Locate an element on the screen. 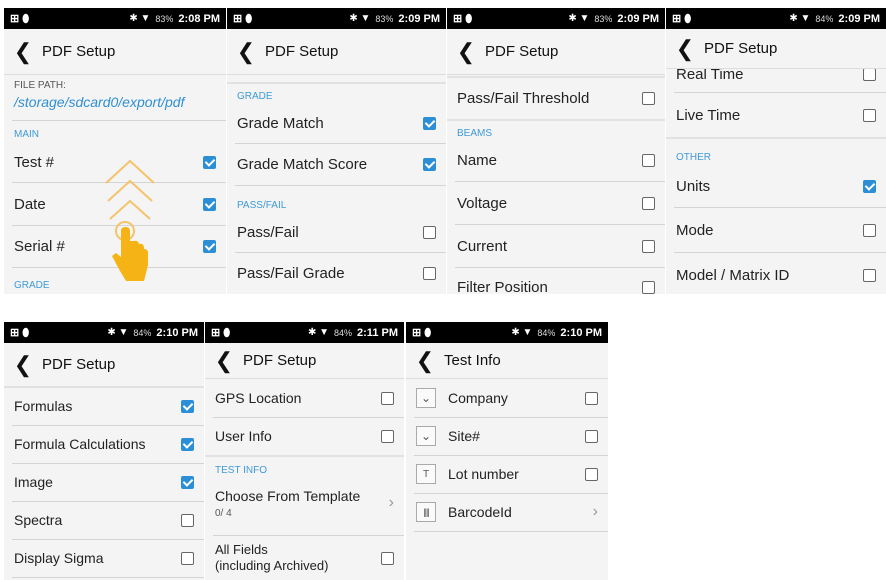 This screenshot has width=886, height=580. section-header-pass-fail: PASS/FAIL is located at coordinates (262, 205).